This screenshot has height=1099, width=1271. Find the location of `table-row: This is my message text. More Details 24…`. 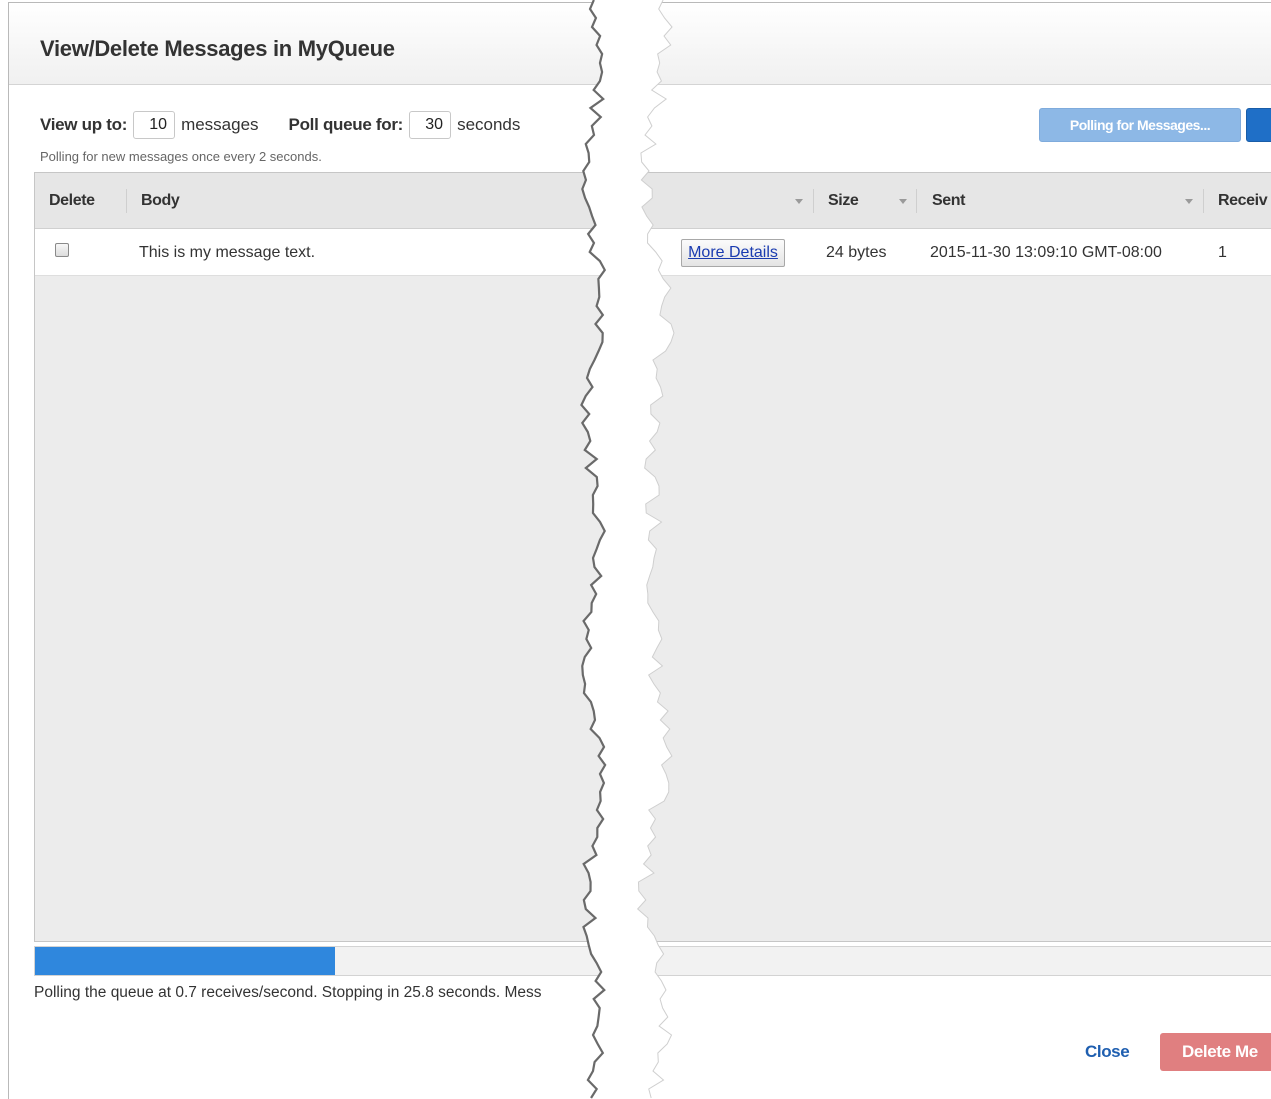

table-row: This is my message text. More Details 24… is located at coordinates (653, 252).